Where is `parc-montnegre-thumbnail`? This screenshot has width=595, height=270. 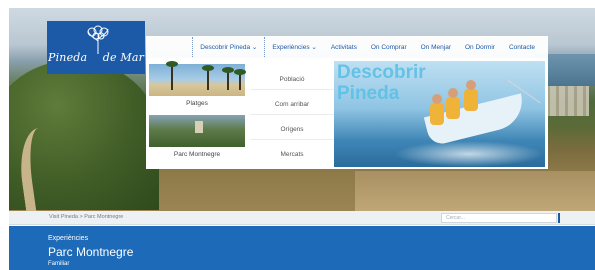 parc-montnegre-thumbnail is located at coordinates (197, 131).